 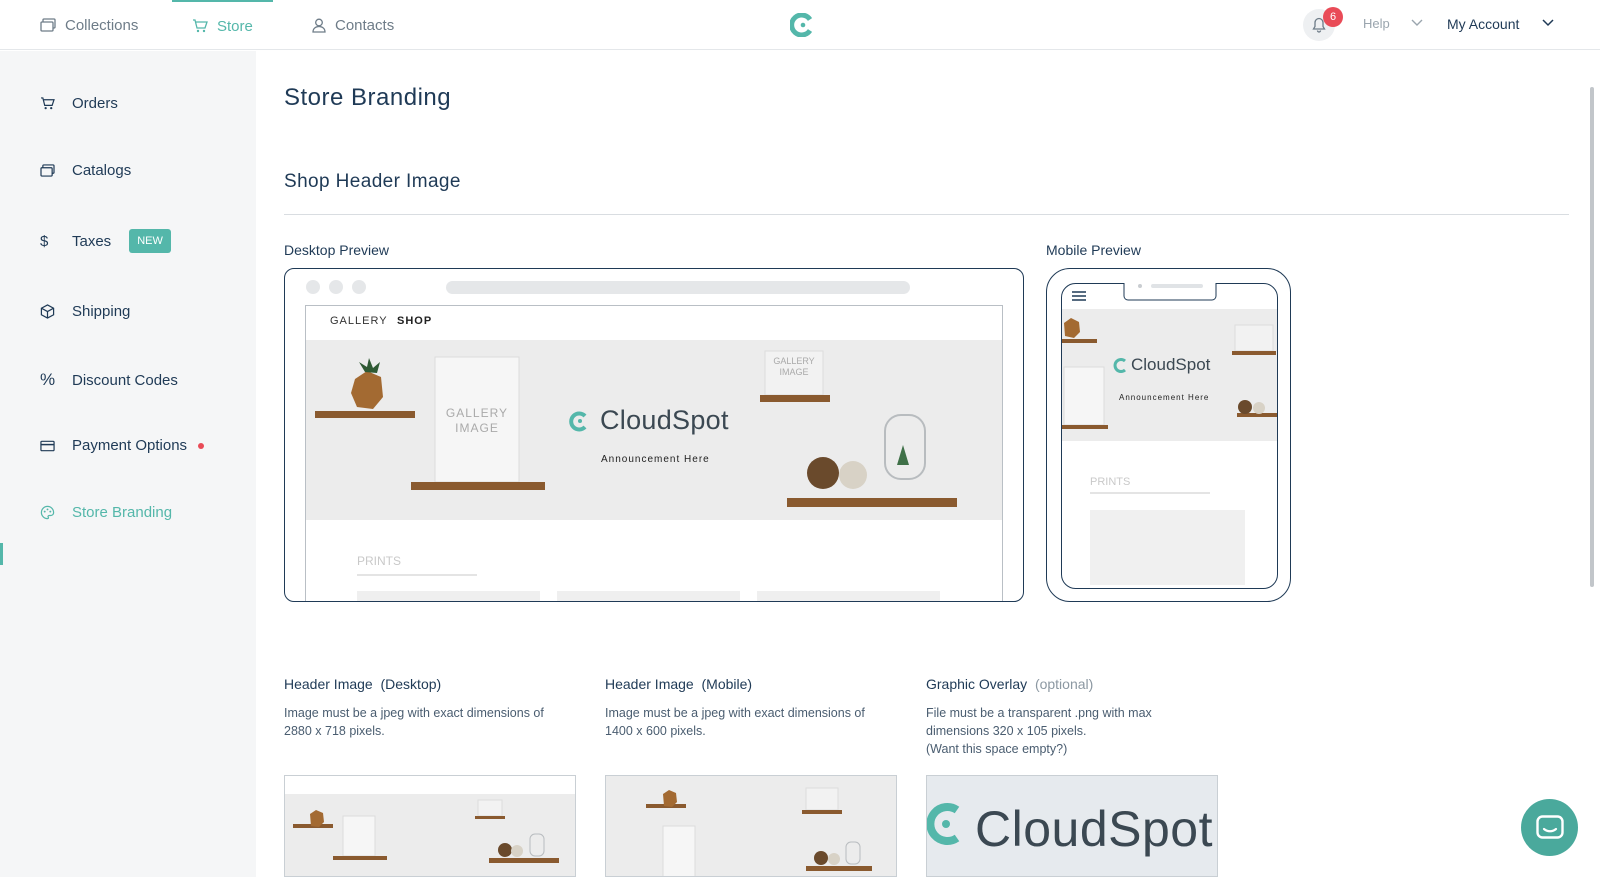 I want to click on sidebar-item-label: Orders, so click(x=95, y=103).